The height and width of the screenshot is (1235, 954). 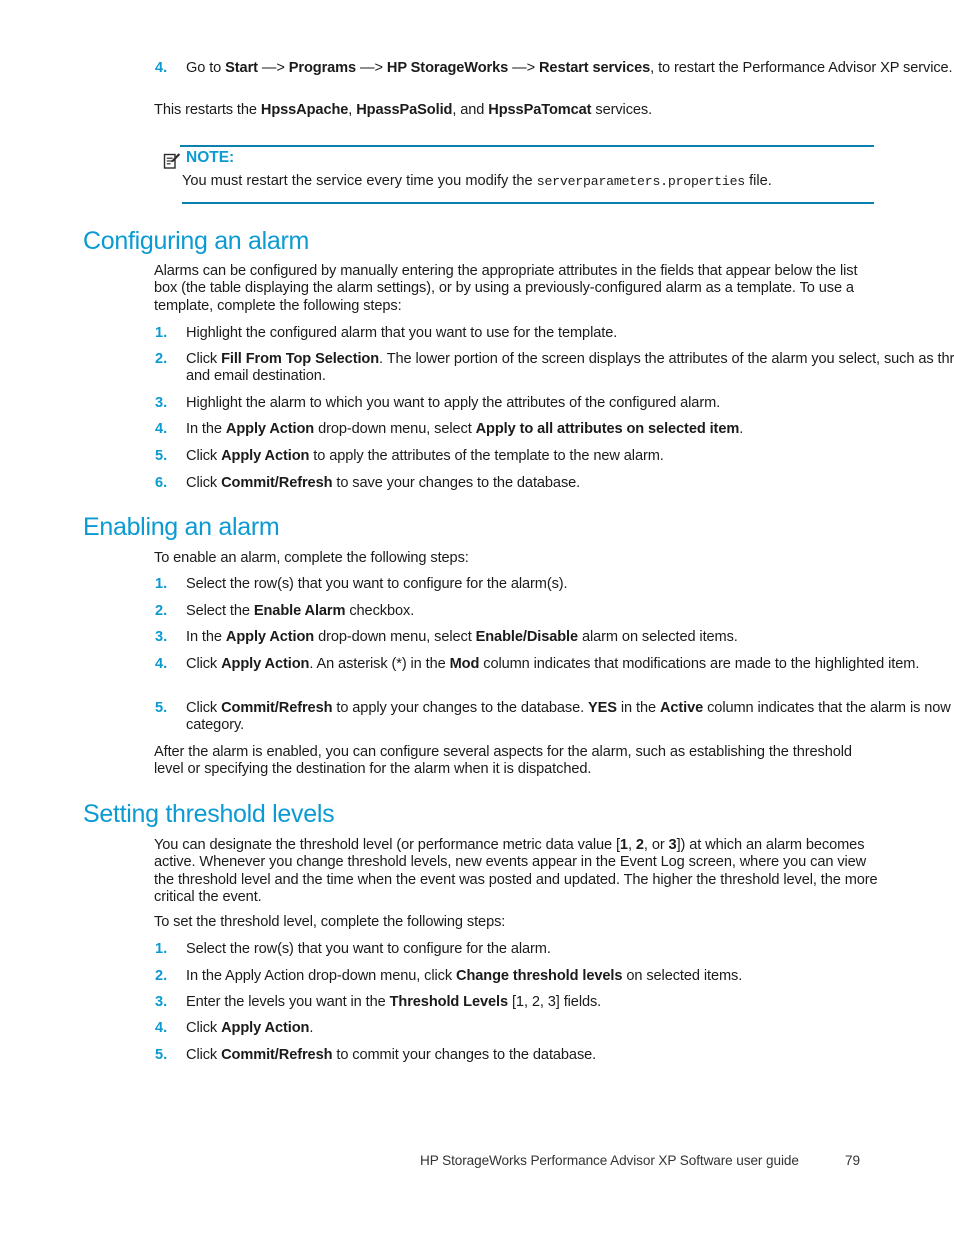 What do you see at coordinates (273, 68) in the screenshot?
I see `arrow-1: —>` at bounding box center [273, 68].